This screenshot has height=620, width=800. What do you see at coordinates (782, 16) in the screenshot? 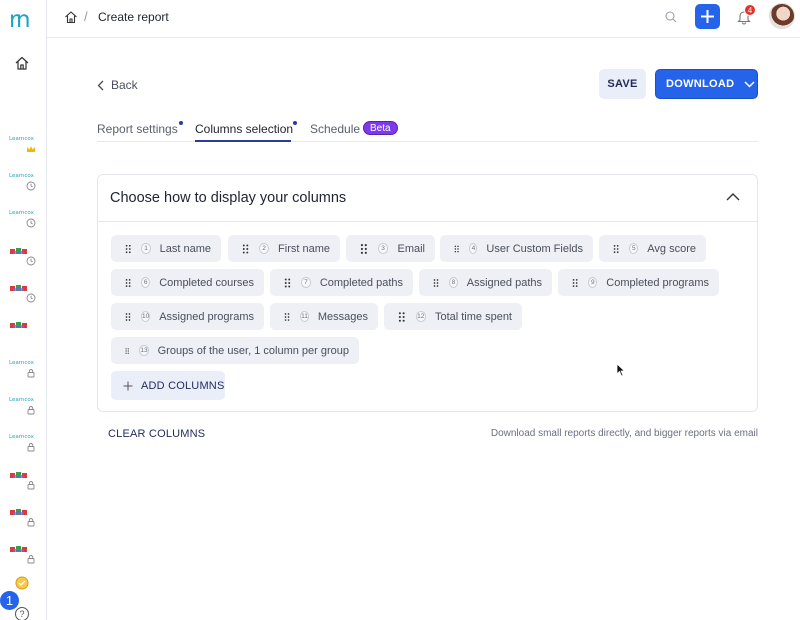
I see `avatar` at bounding box center [782, 16].